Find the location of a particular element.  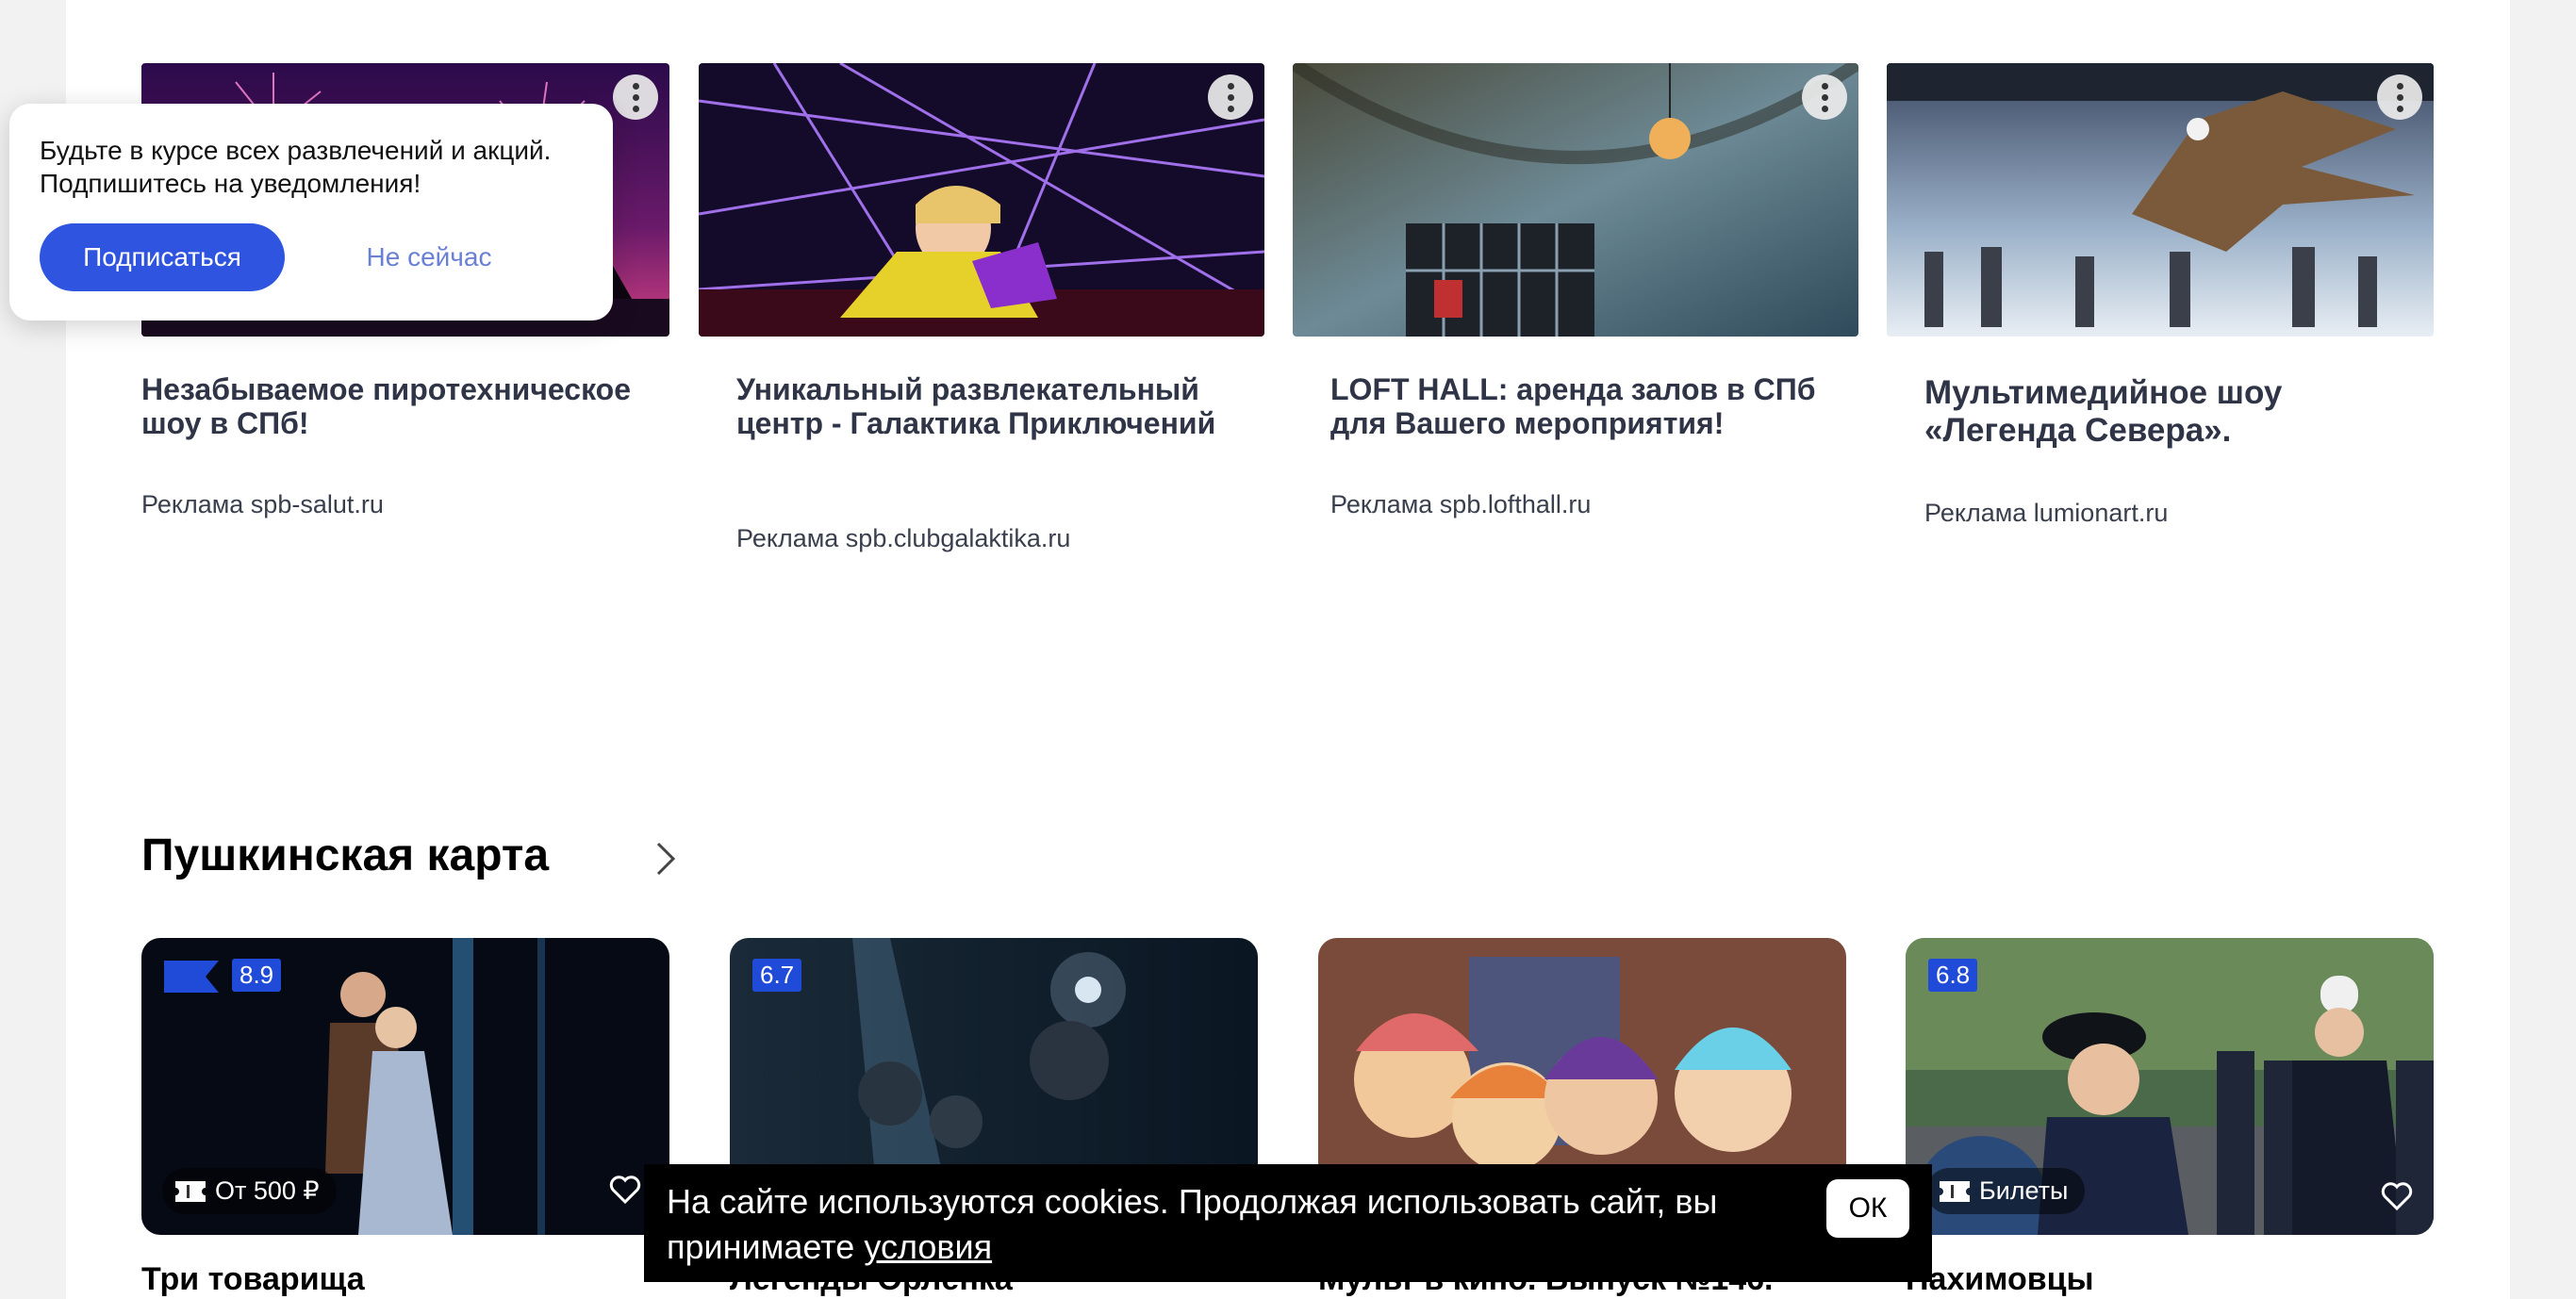

not-now-button: Не сейчас is located at coordinates (429, 257).